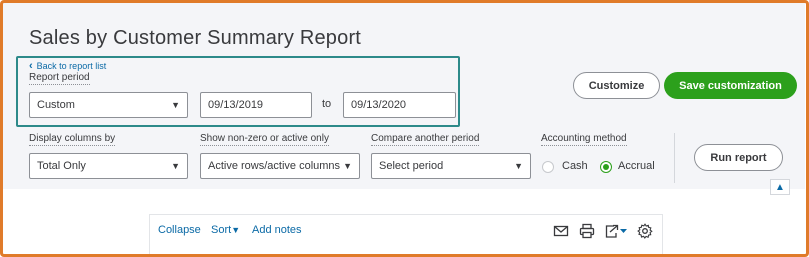 This screenshot has width=809, height=257. I want to click on run-report-button: Run report, so click(738, 157).